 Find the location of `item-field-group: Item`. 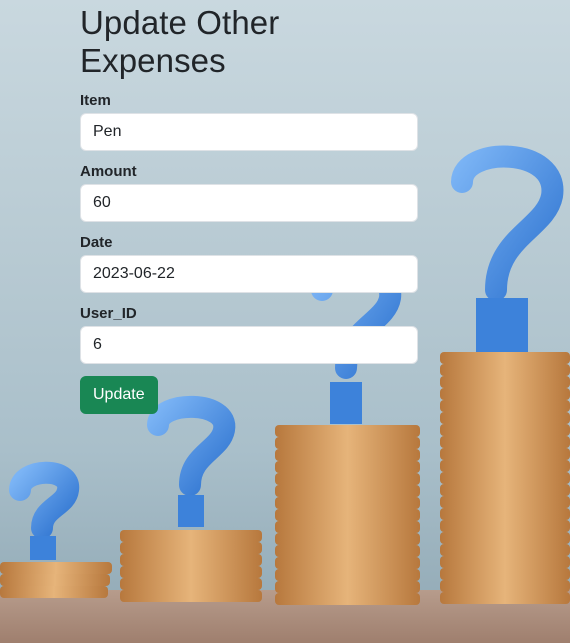

item-field-group: Item is located at coordinates (249, 121).